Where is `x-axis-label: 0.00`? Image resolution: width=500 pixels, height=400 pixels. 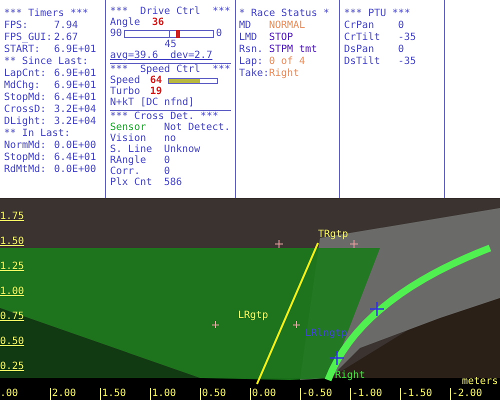 x-axis-label: 0.00 is located at coordinates (263, 394).